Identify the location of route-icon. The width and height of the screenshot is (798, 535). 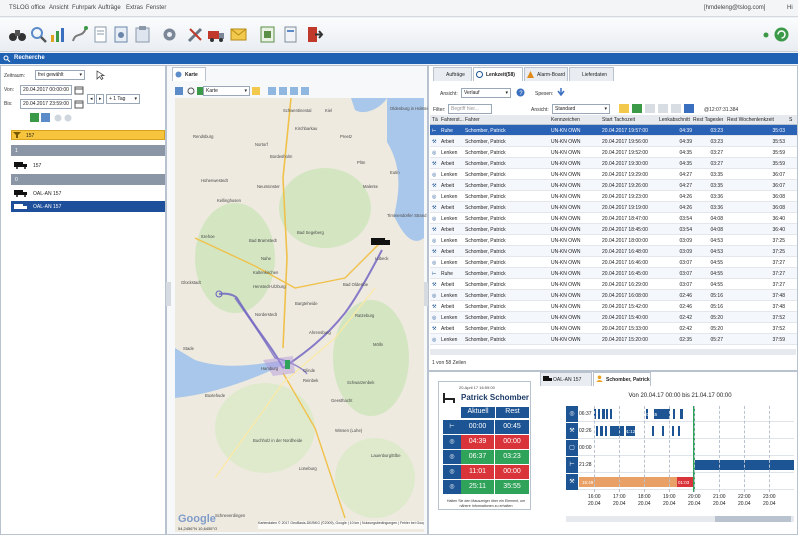
(79, 34).